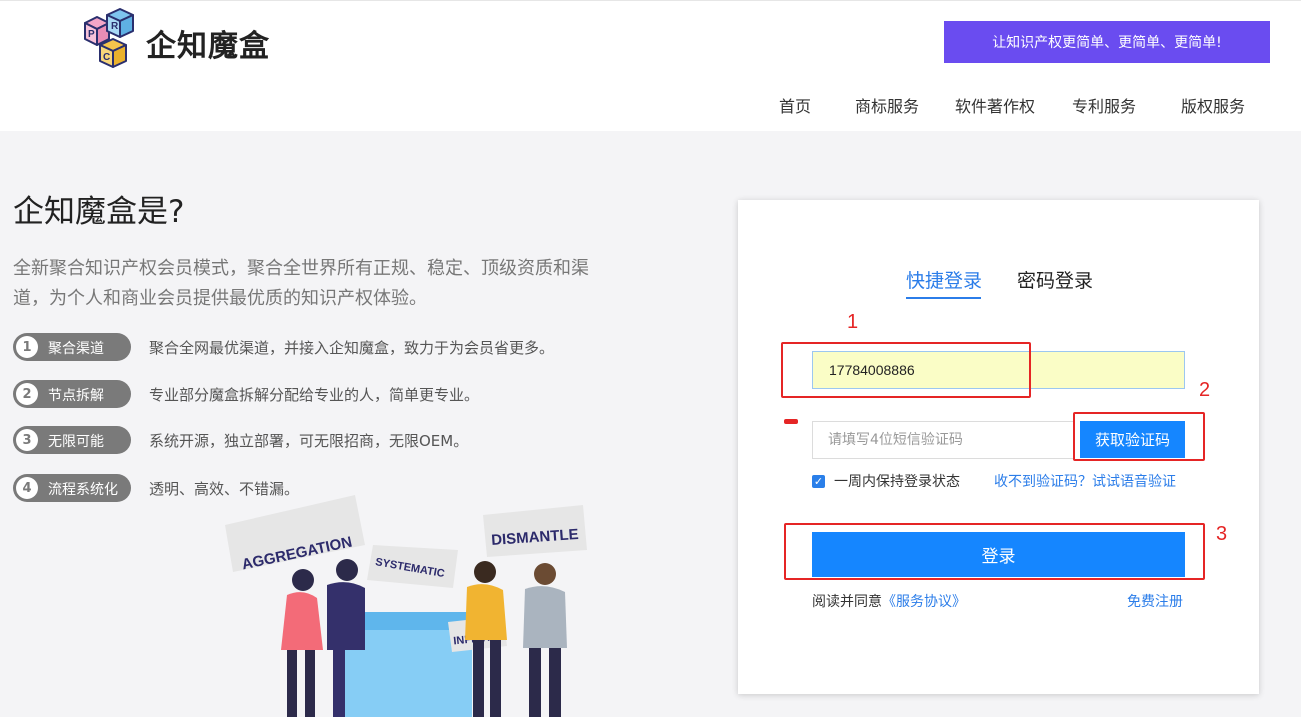 Image resolution: width=1301 pixels, height=717 pixels. What do you see at coordinates (91, 34) in the screenshot?
I see `svg-text: P` at bounding box center [91, 34].